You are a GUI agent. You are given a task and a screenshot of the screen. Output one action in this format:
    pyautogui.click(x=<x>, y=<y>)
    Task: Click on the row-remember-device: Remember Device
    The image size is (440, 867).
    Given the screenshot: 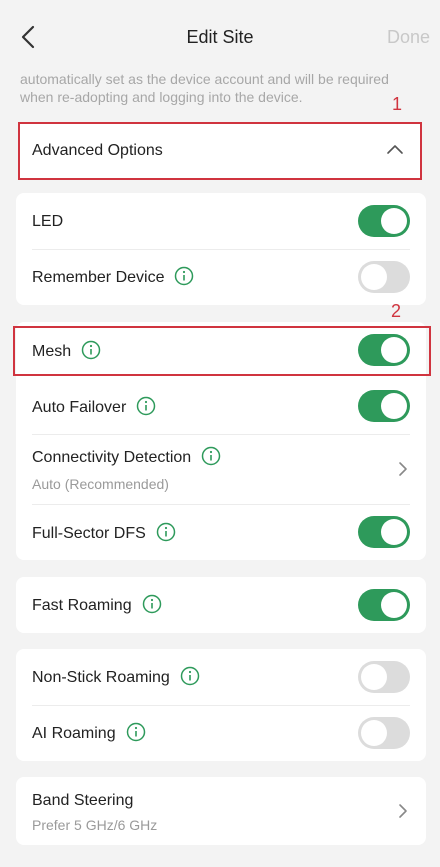 What is the action you would take?
    pyautogui.click(x=221, y=277)
    